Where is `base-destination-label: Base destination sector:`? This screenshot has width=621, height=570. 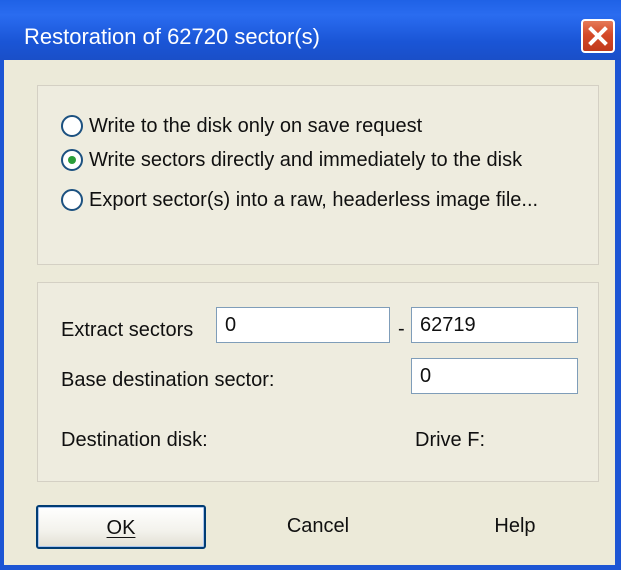 base-destination-label: Base destination sector: is located at coordinates (168, 380).